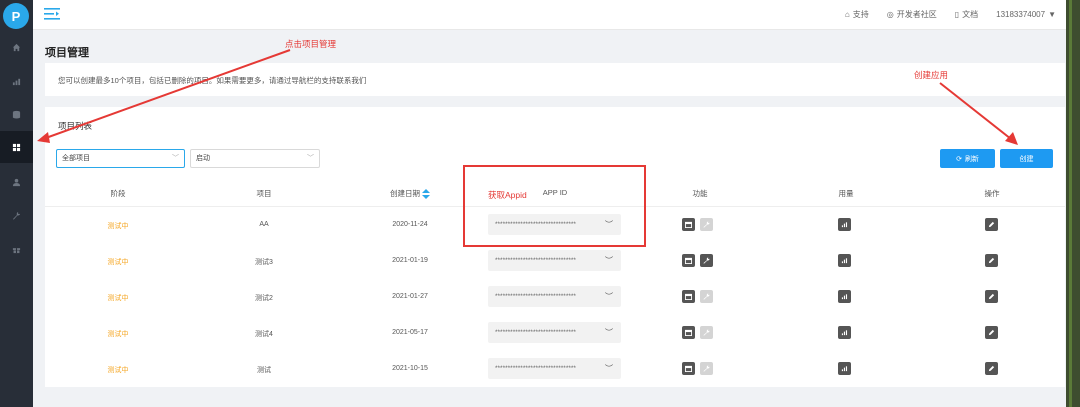 The height and width of the screenshot is (407, 1080). I want to click on background-strip, so click(1073, 203).